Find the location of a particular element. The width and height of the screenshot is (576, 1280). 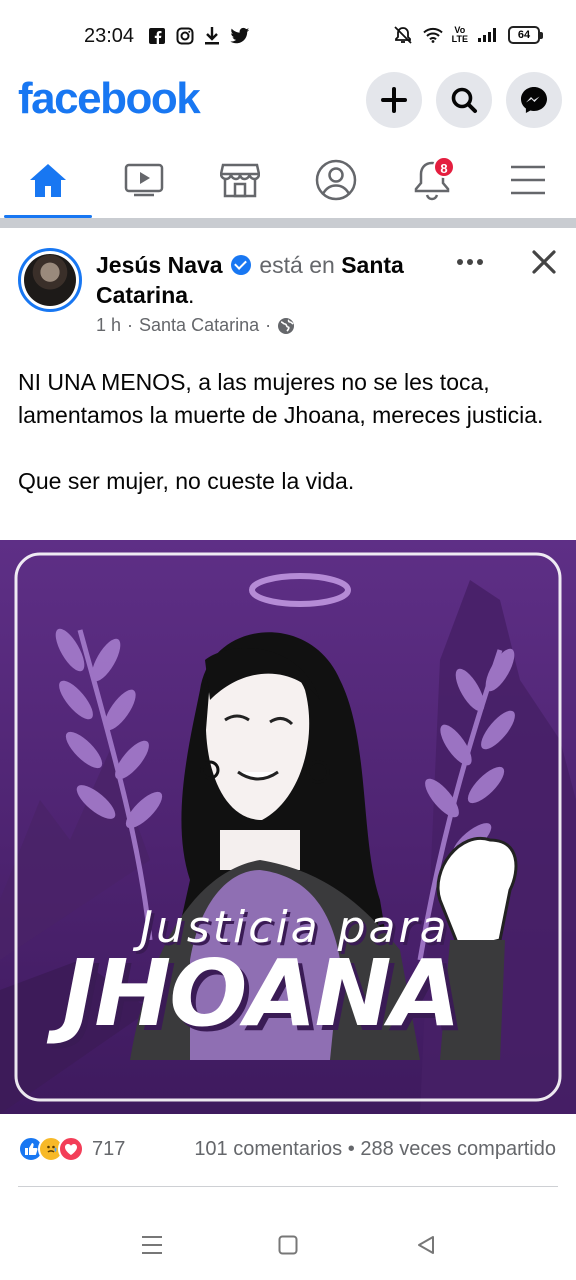

post-time: 1 h is located at coordinates (108, 325).